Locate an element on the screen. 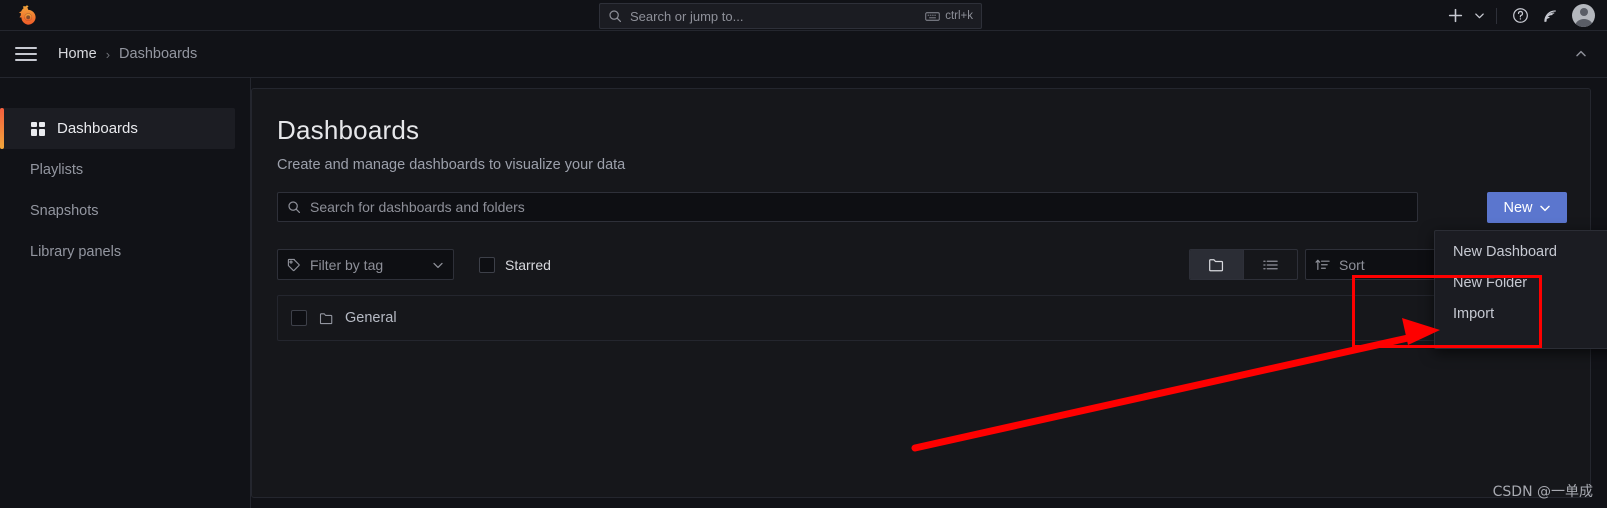 This screenshot has width=1607, height=508. search-shortcut-hint: ctrl+k is located at coordinates (949, 16).